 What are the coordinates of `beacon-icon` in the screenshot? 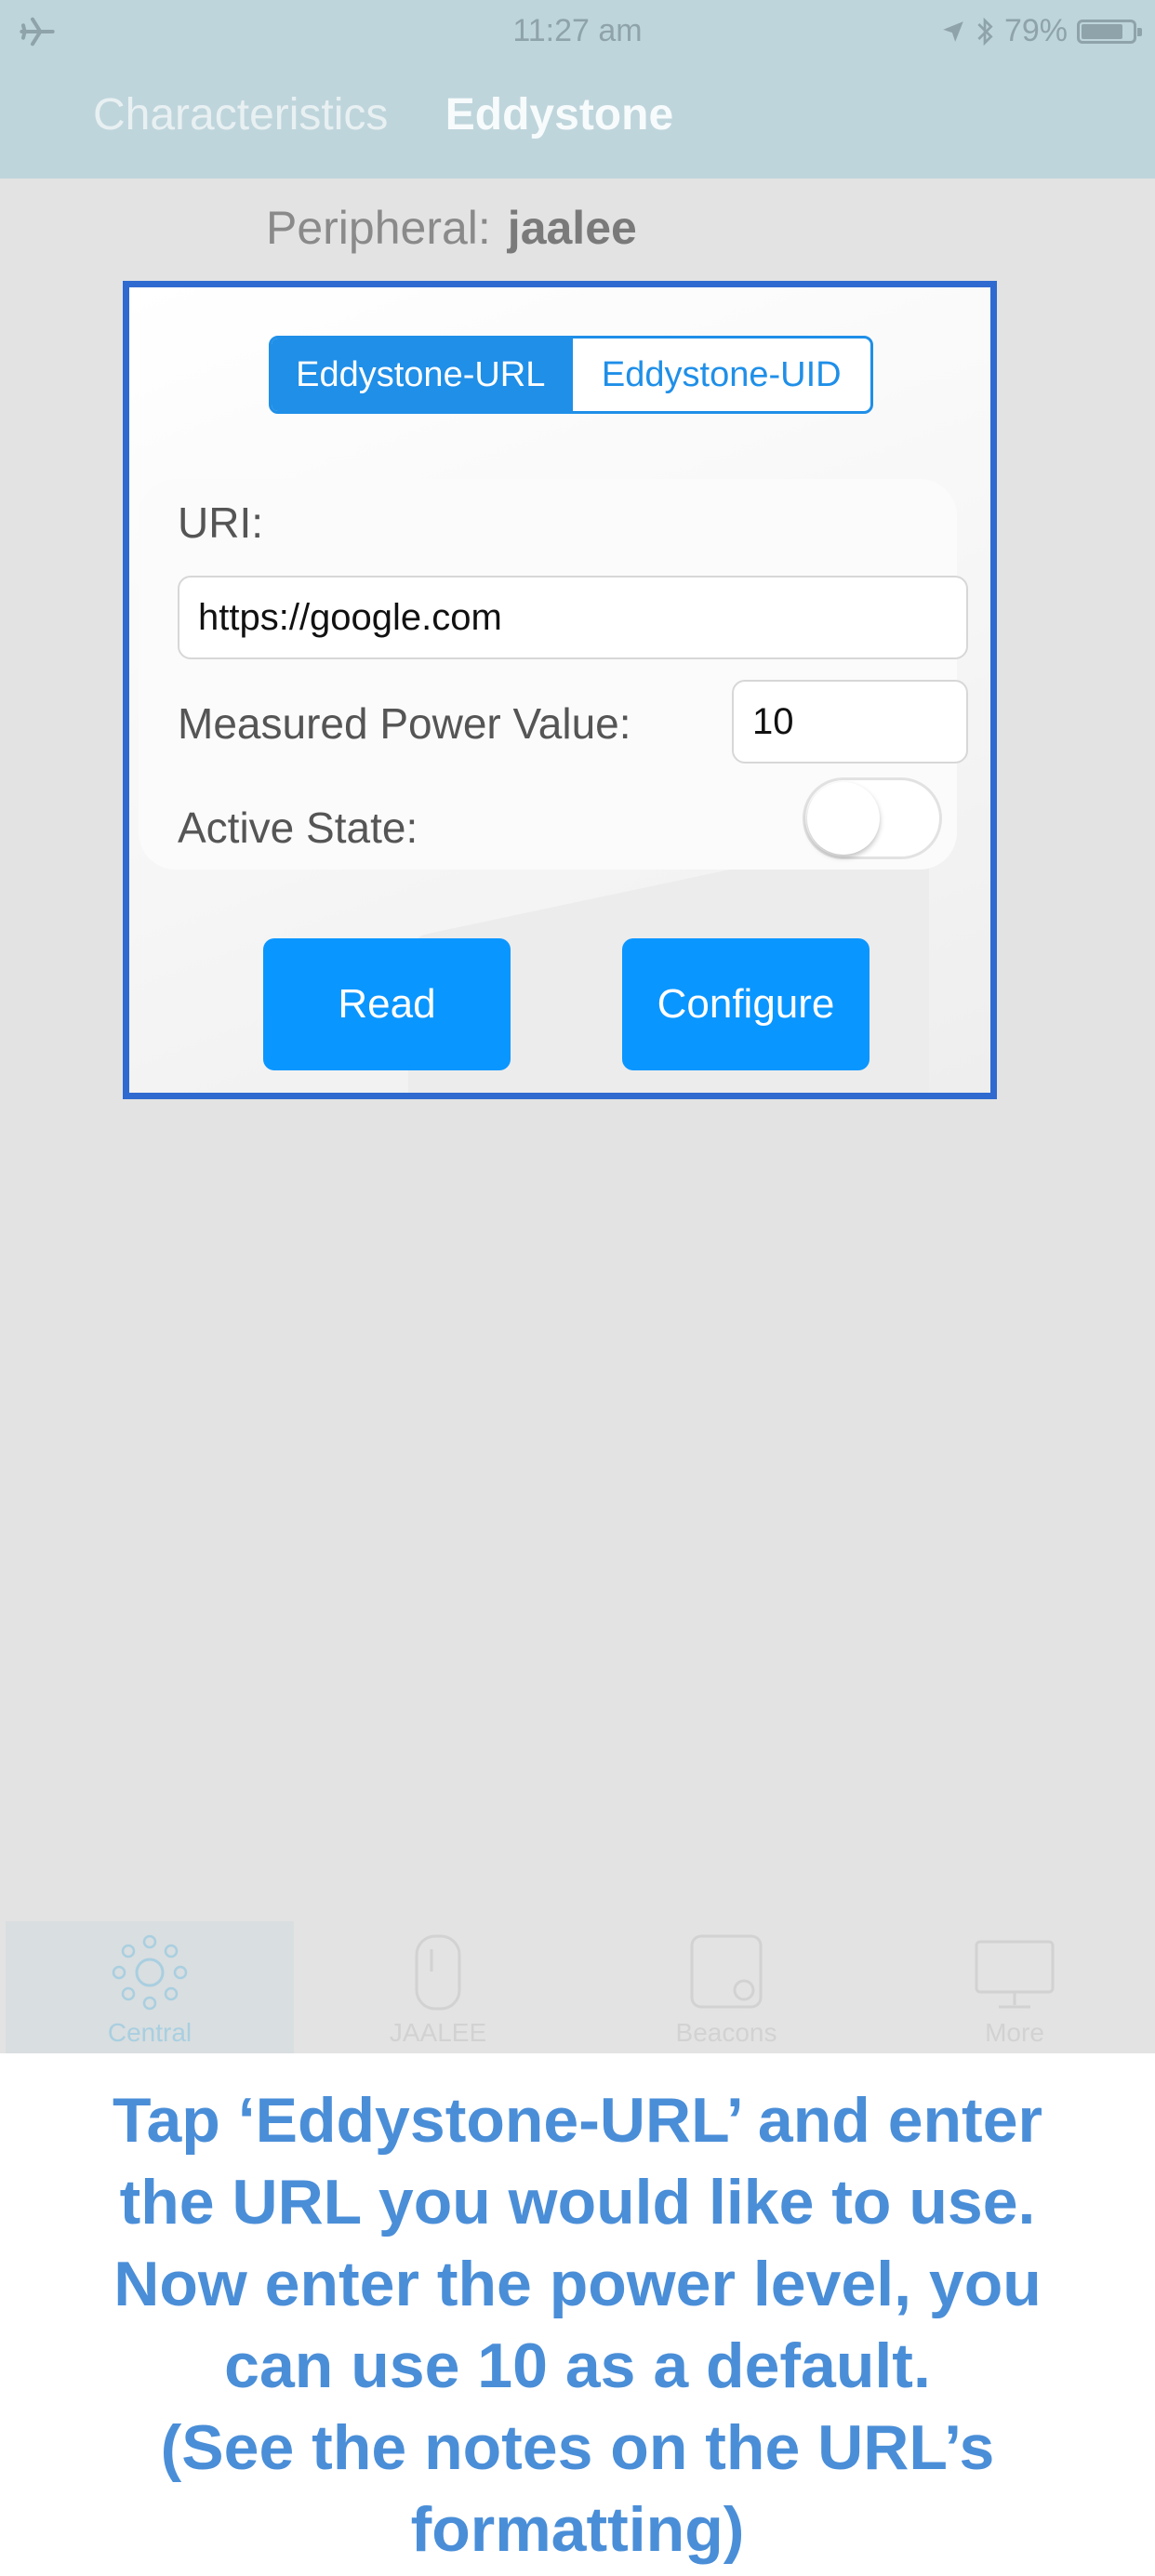 It's located at (726, 1971).